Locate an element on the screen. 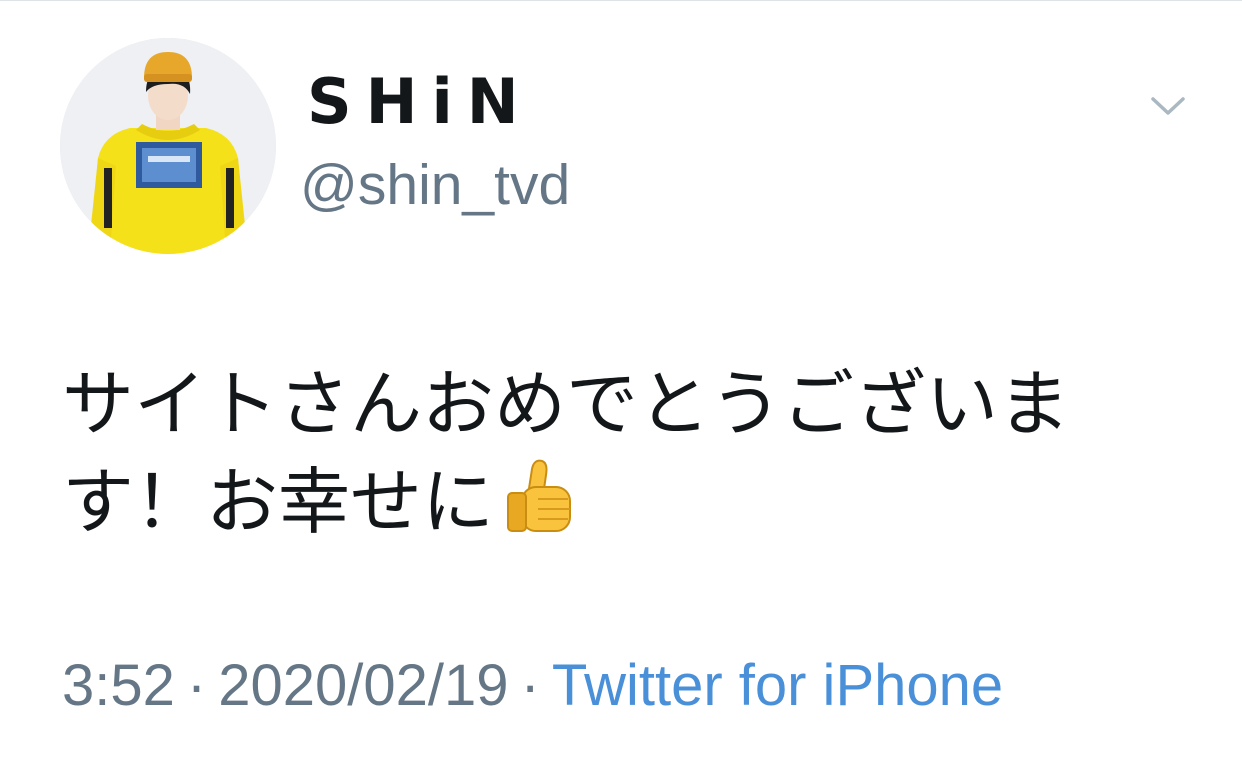 This screenshot has width=1242, height=766. thumbs-up-emoji-icon is located at coordinates (540, 497).